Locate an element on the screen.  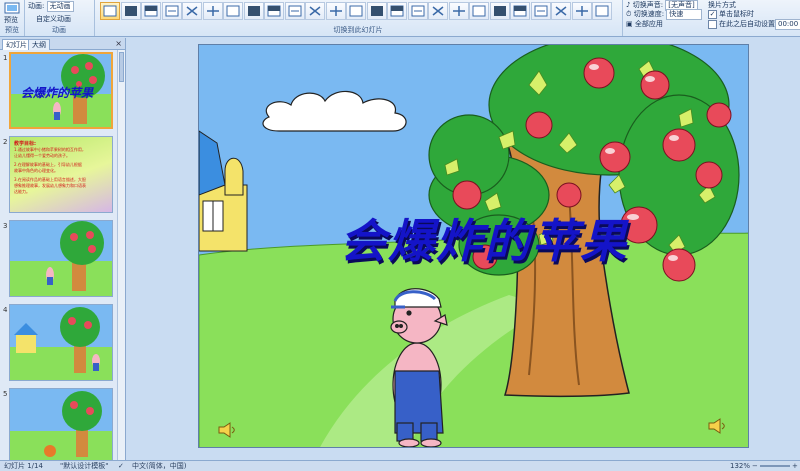
slide-title: 会爆炸的苹果 is located at coordinates (484, 238).